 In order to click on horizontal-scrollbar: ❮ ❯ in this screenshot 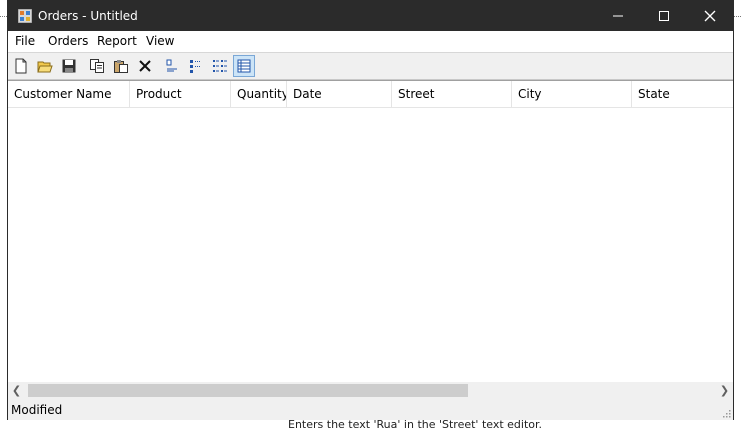, I will do `click(370, 390)`.